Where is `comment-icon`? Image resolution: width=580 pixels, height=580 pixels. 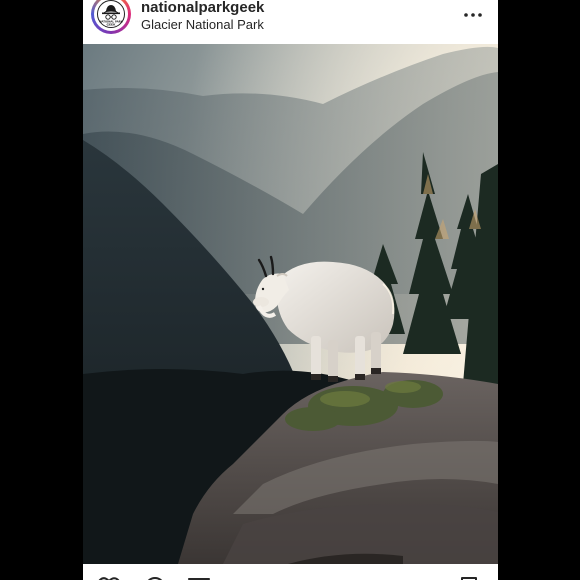 comment-icon is located at coordinates (155, 578).